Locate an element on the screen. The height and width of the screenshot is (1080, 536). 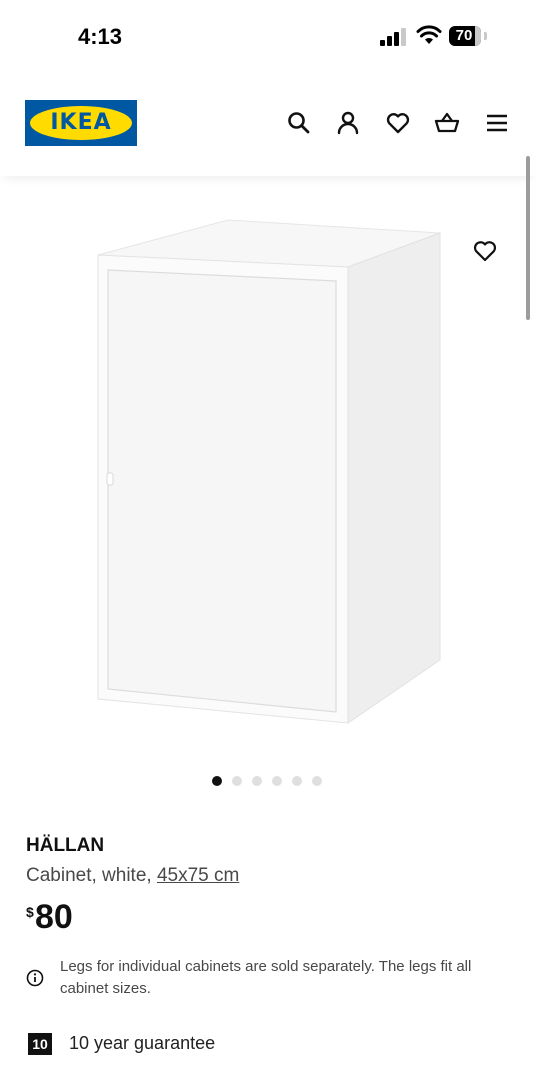
account-icon is located at coordinates (348, 123).